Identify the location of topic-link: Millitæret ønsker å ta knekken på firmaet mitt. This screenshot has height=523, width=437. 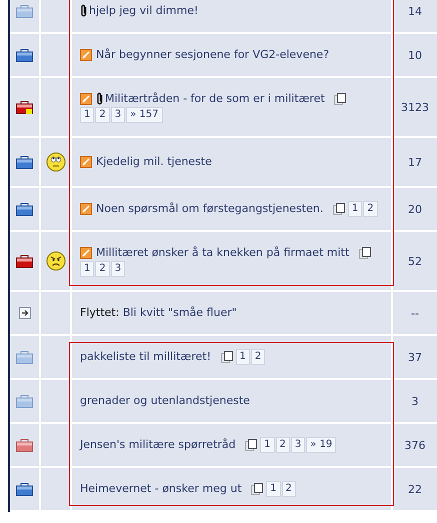
(223, 253).